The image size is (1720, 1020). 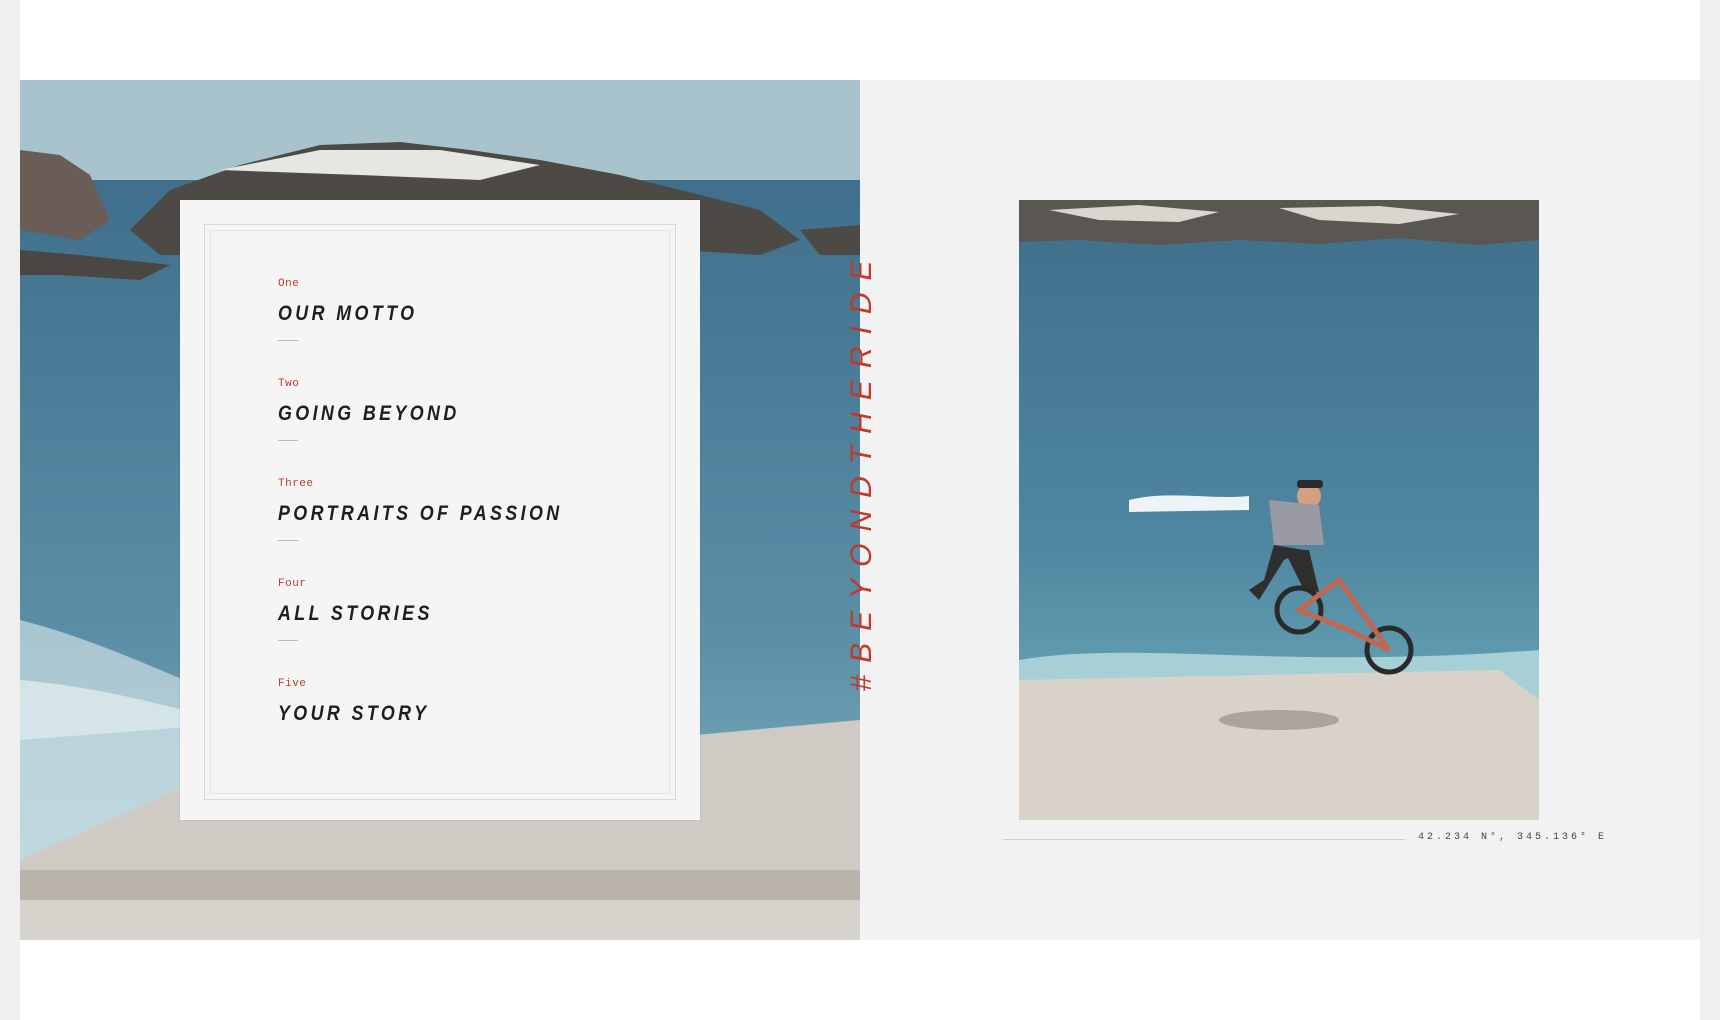 What do you see at coordinates (861, 470) in the screenshot?
I see `hashtag-beyondtheride: #BEYONDTHERIDE` at bounding box center [861, 470].